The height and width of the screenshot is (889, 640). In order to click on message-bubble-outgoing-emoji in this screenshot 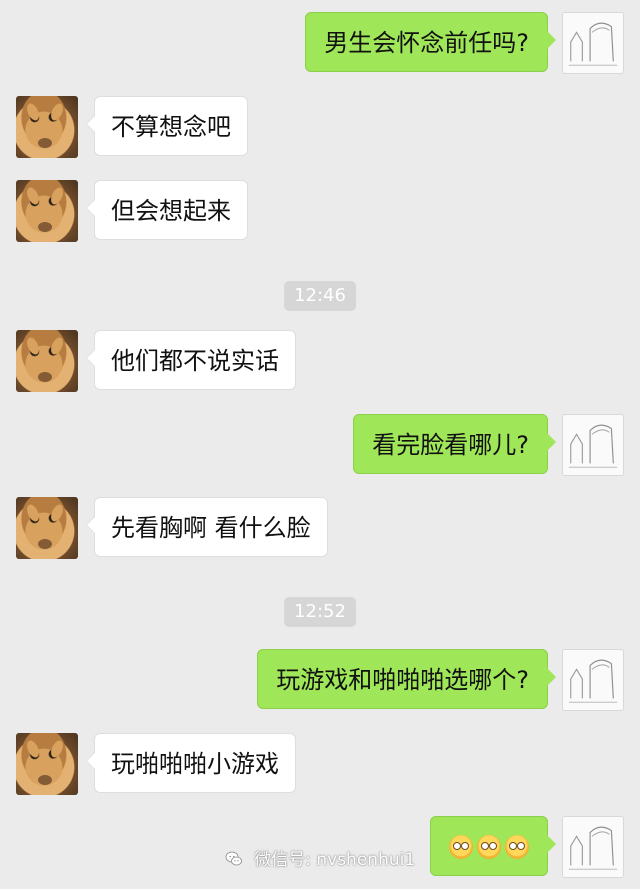, I will do `click(493, 846)`.